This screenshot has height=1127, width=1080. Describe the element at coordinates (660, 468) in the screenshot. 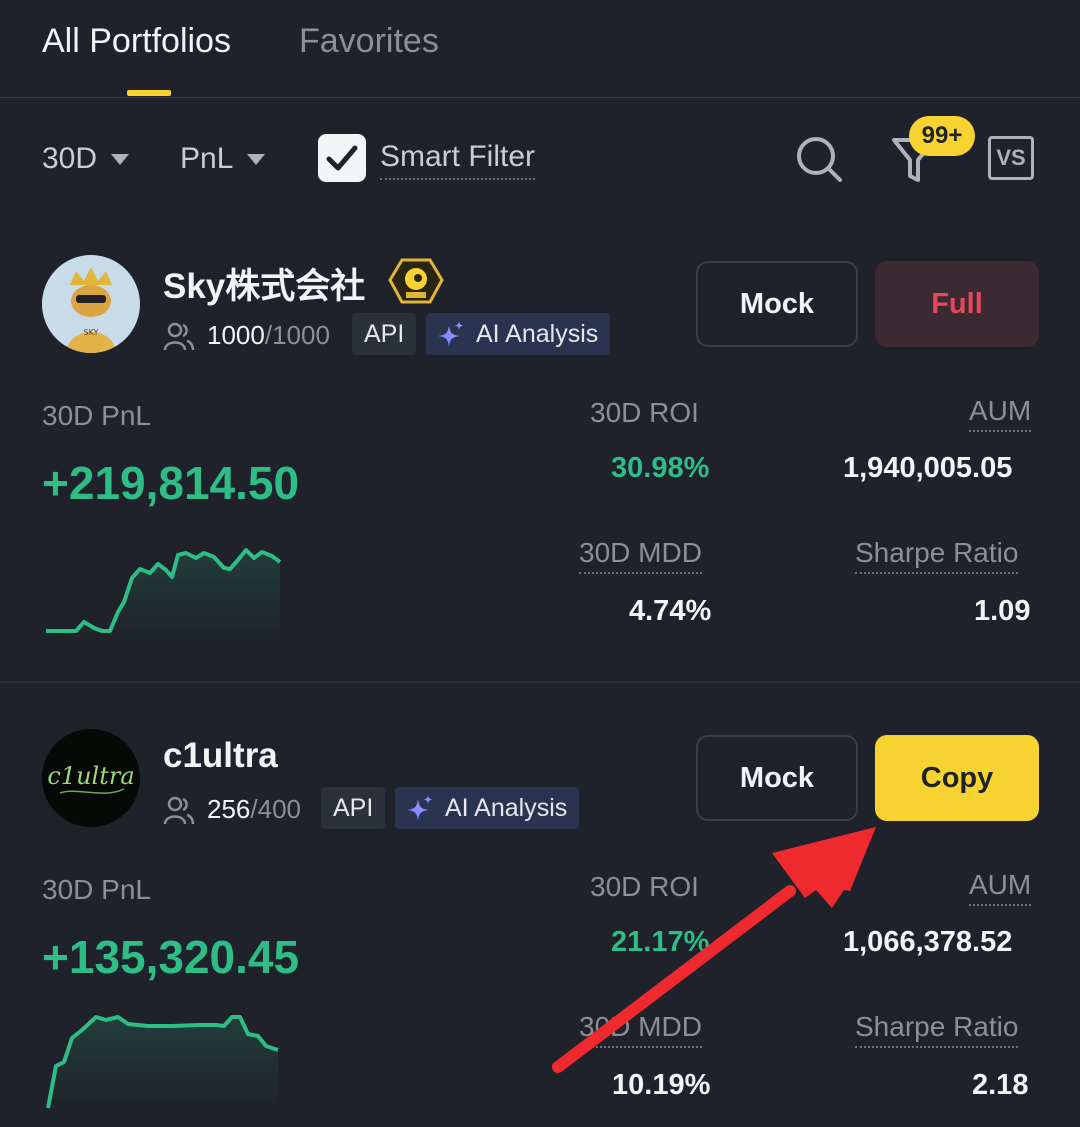

I see `roi-value: 30.98%` at that location.